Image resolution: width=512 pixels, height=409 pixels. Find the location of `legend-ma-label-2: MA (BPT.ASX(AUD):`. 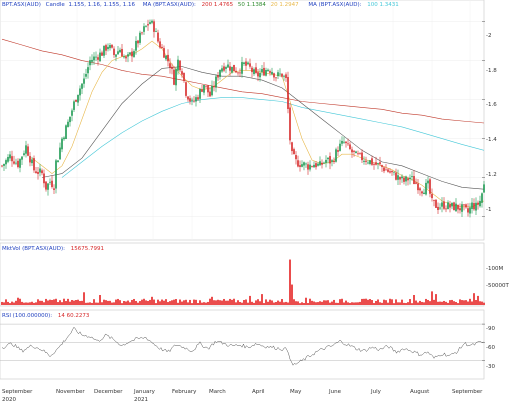

legend-ma-label-2: MA (BPT.ASX(AUD): is located at coordinates (334, 5).